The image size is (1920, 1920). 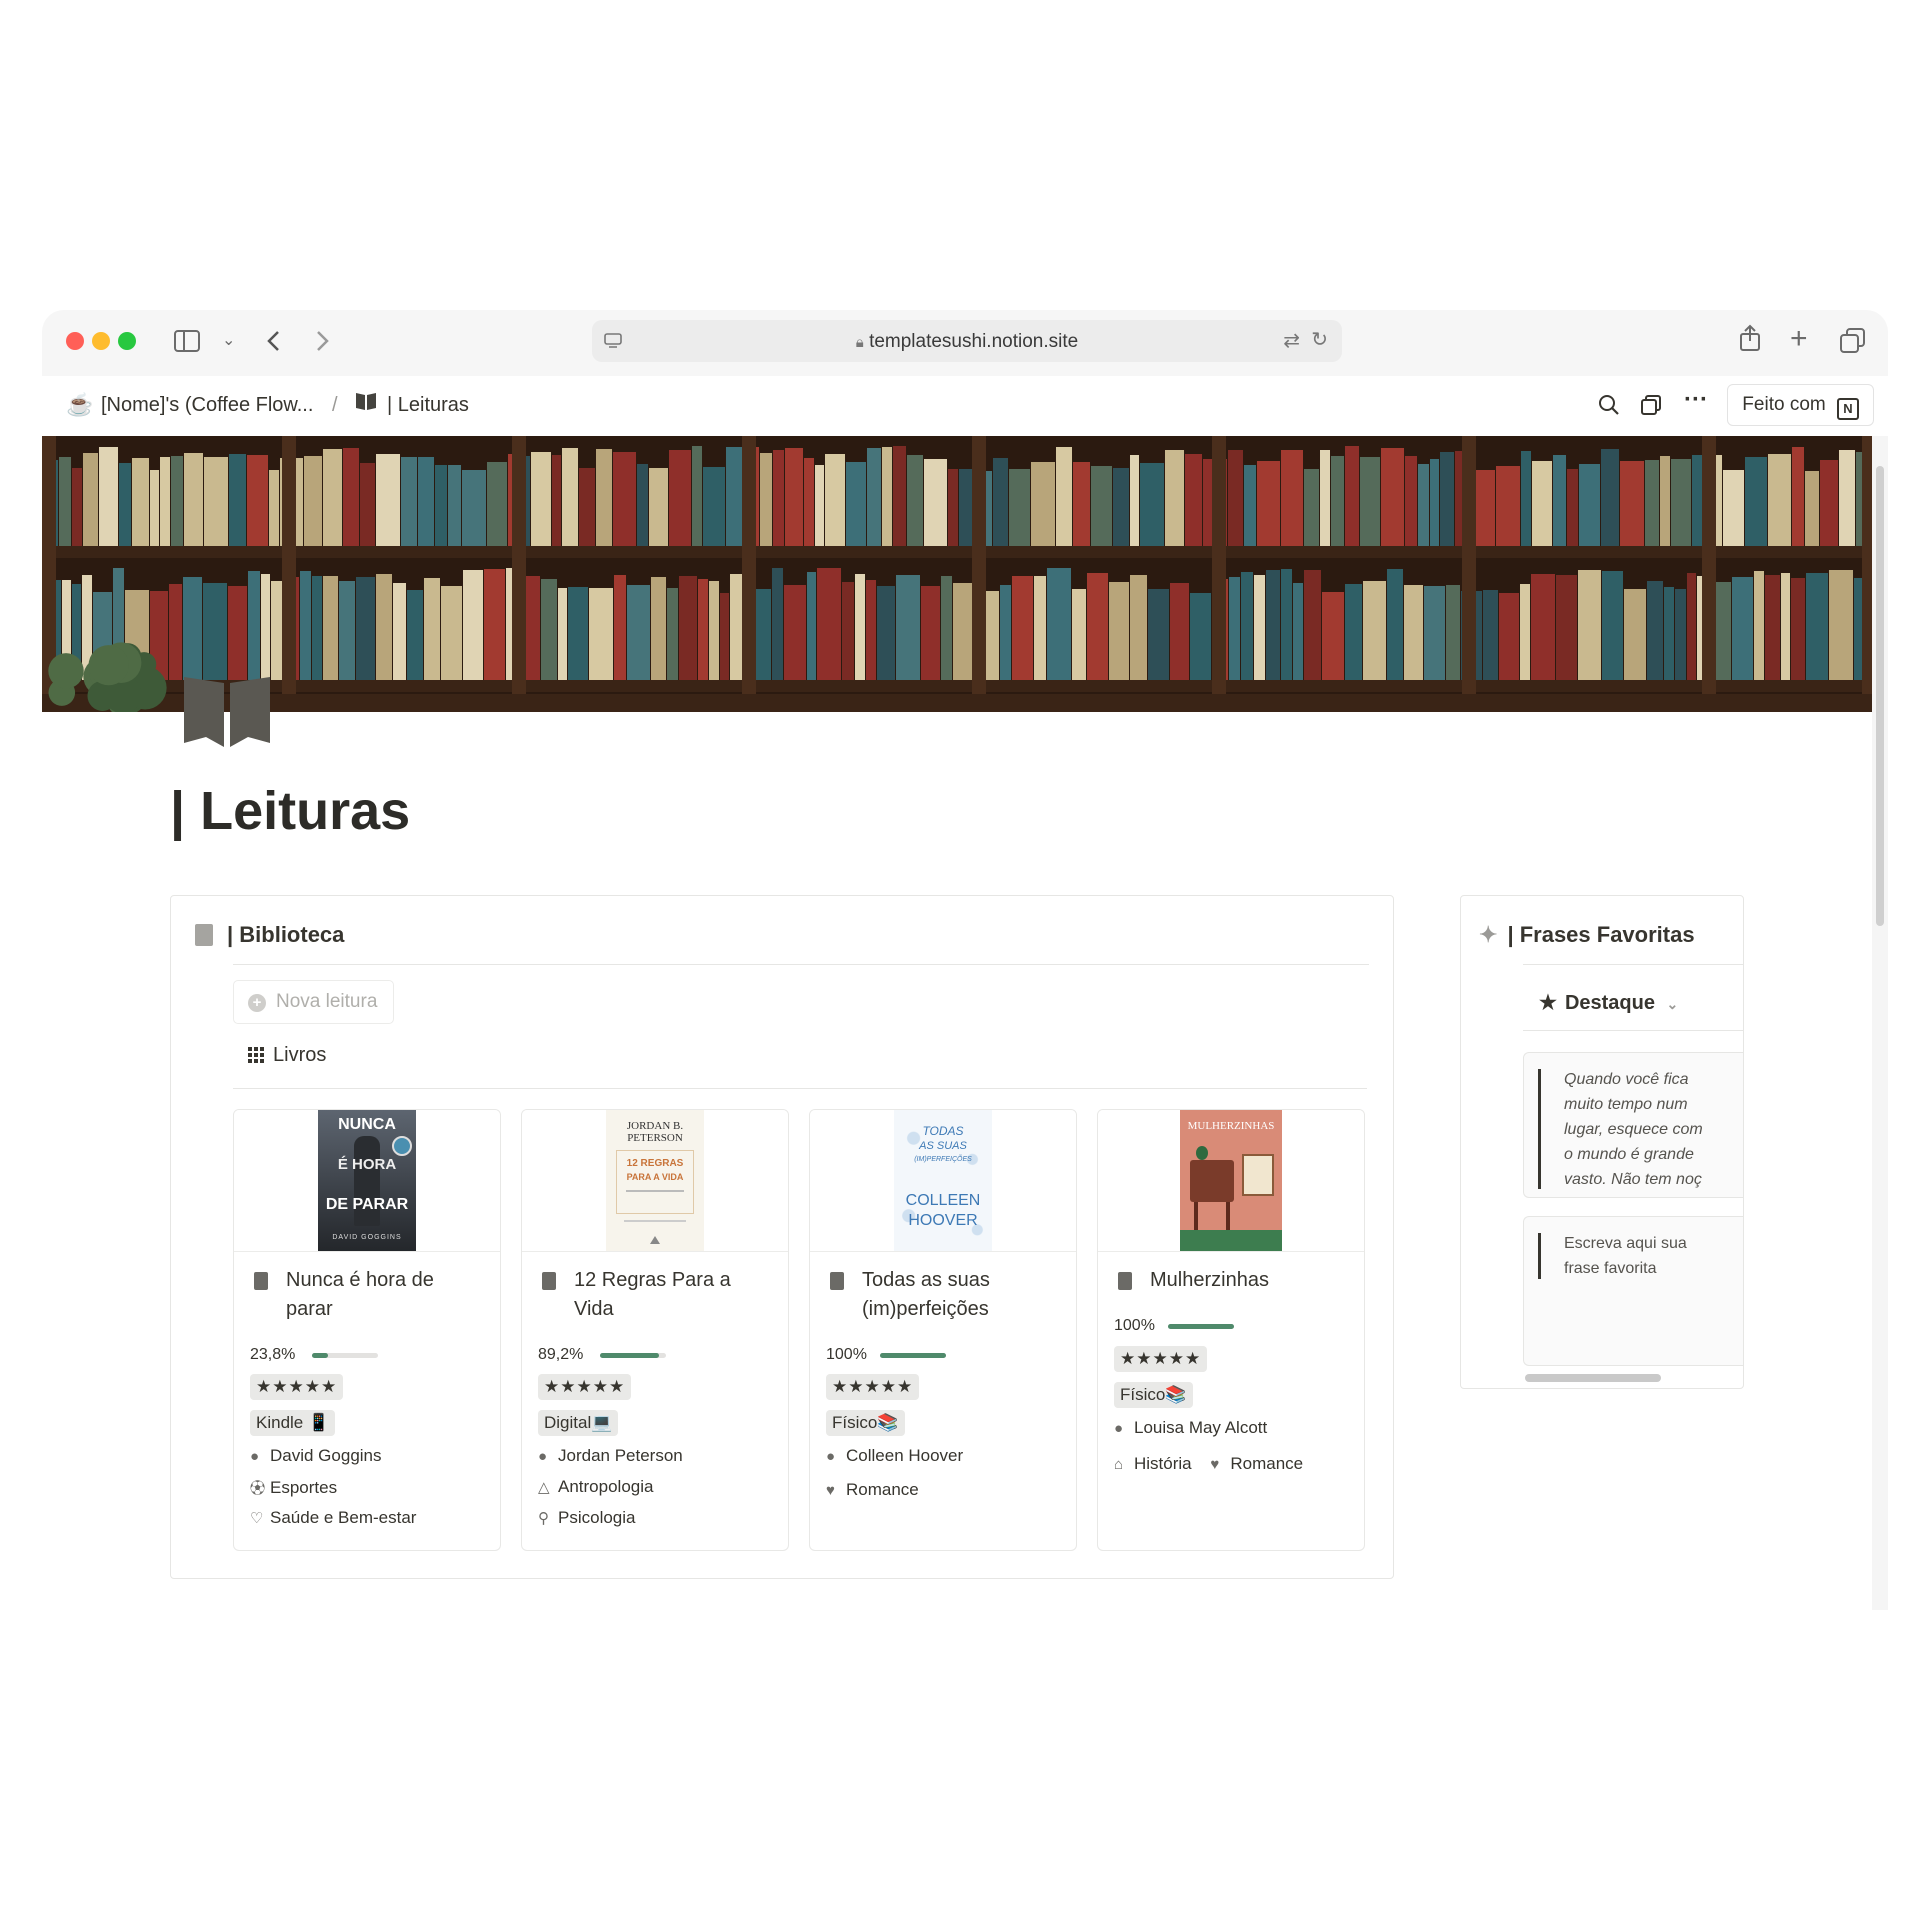 What do you see at coordinates (1651, 405) in the screenshot?
I see `duplicate-icon` at bounding box center [1651, 405].